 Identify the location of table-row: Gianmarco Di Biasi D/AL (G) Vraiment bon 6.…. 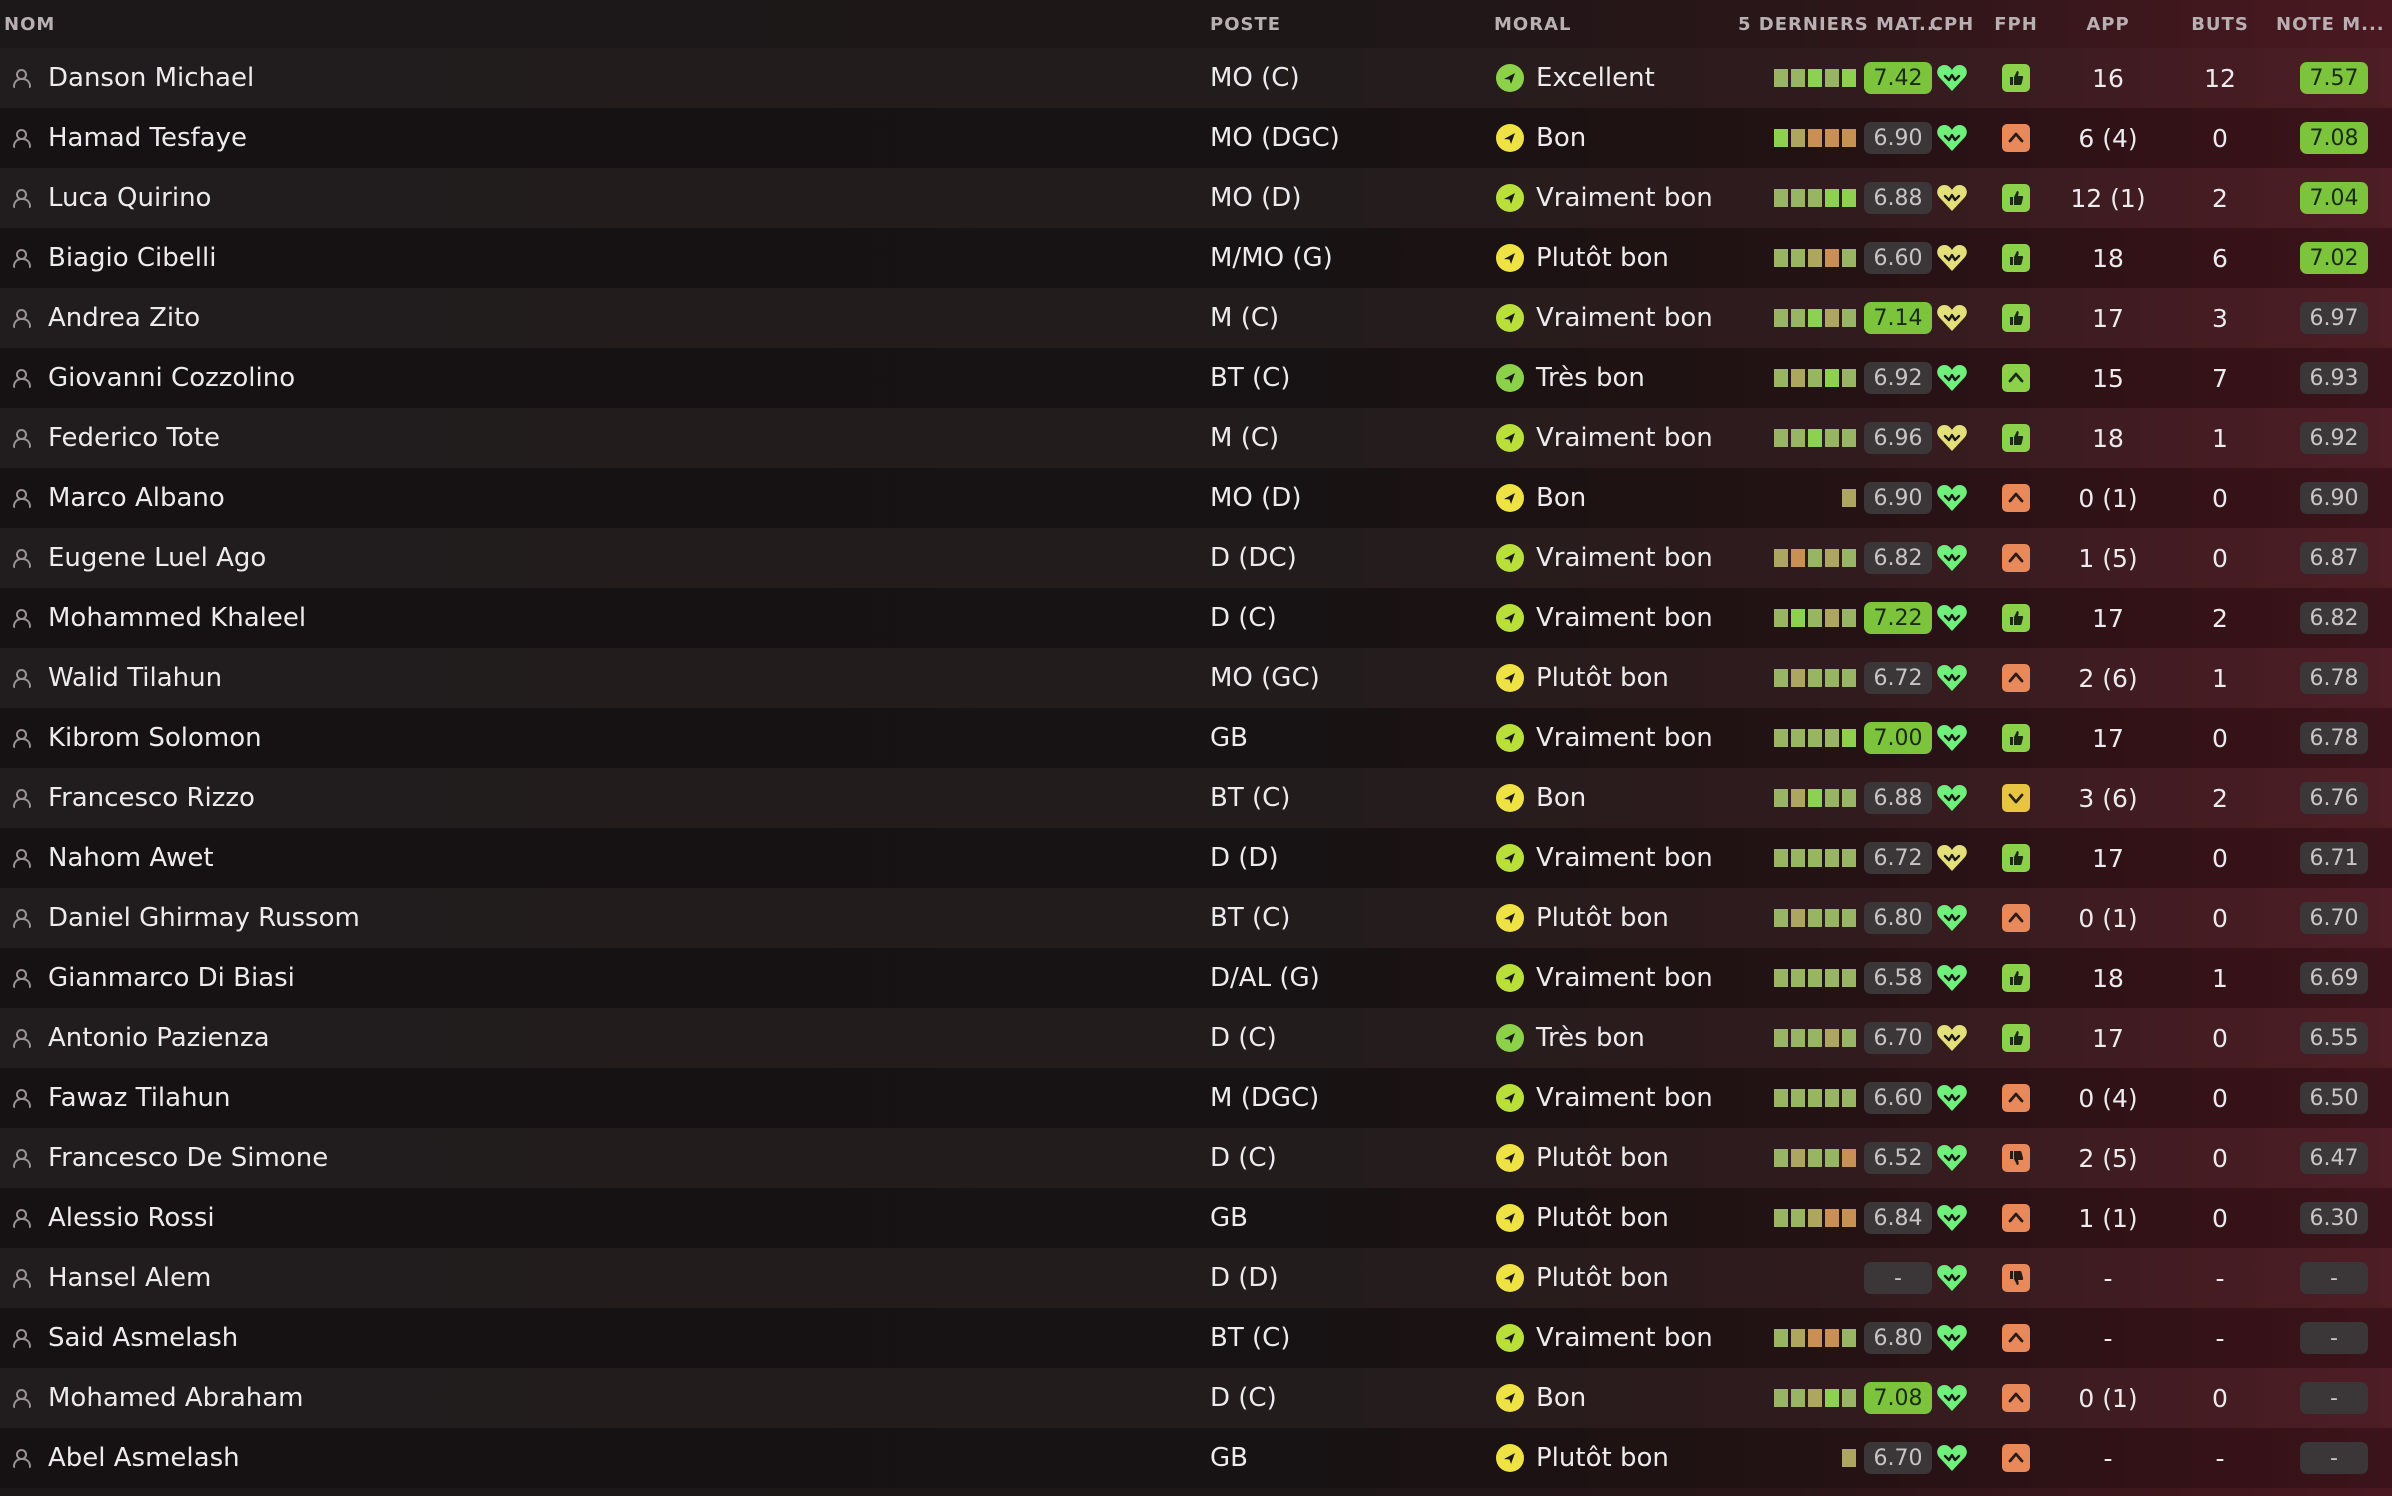
(1196, 978).